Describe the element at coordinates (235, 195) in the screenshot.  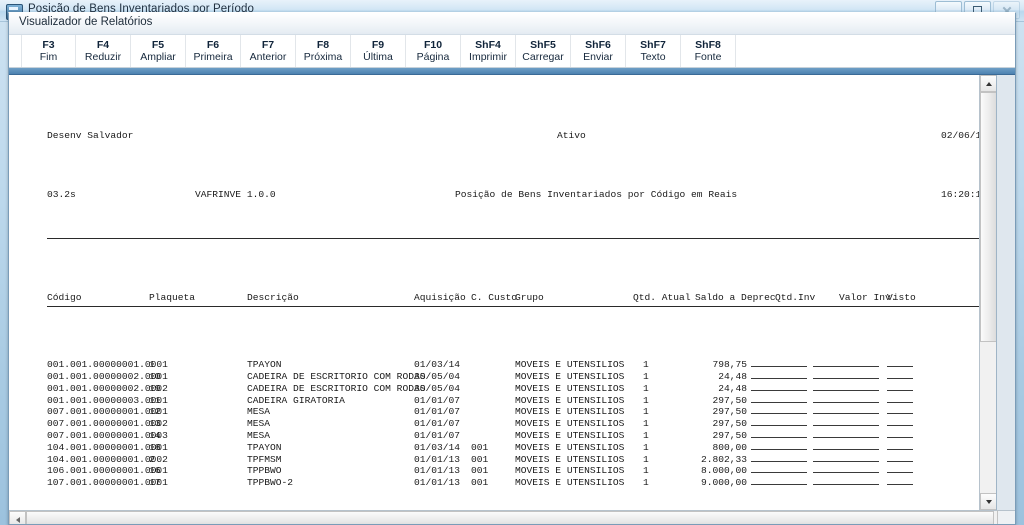
I see `program-name: VAFRINVE 1.0.0` at that location.